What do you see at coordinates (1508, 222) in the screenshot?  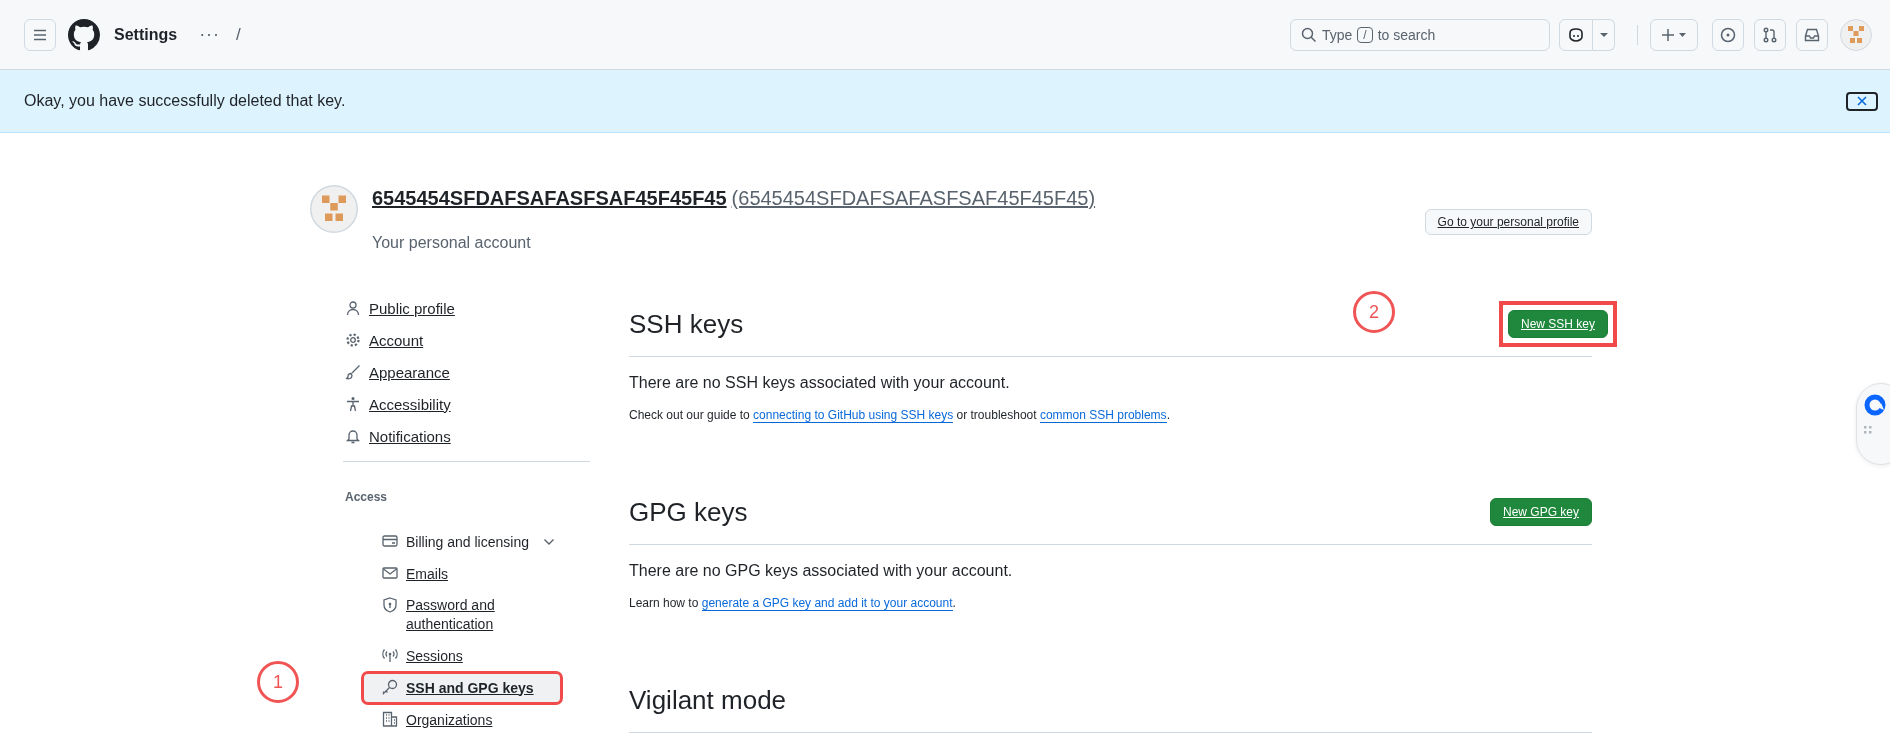 I see `profile-button: Go to your personal profile` at bounding box center [1508, 222].